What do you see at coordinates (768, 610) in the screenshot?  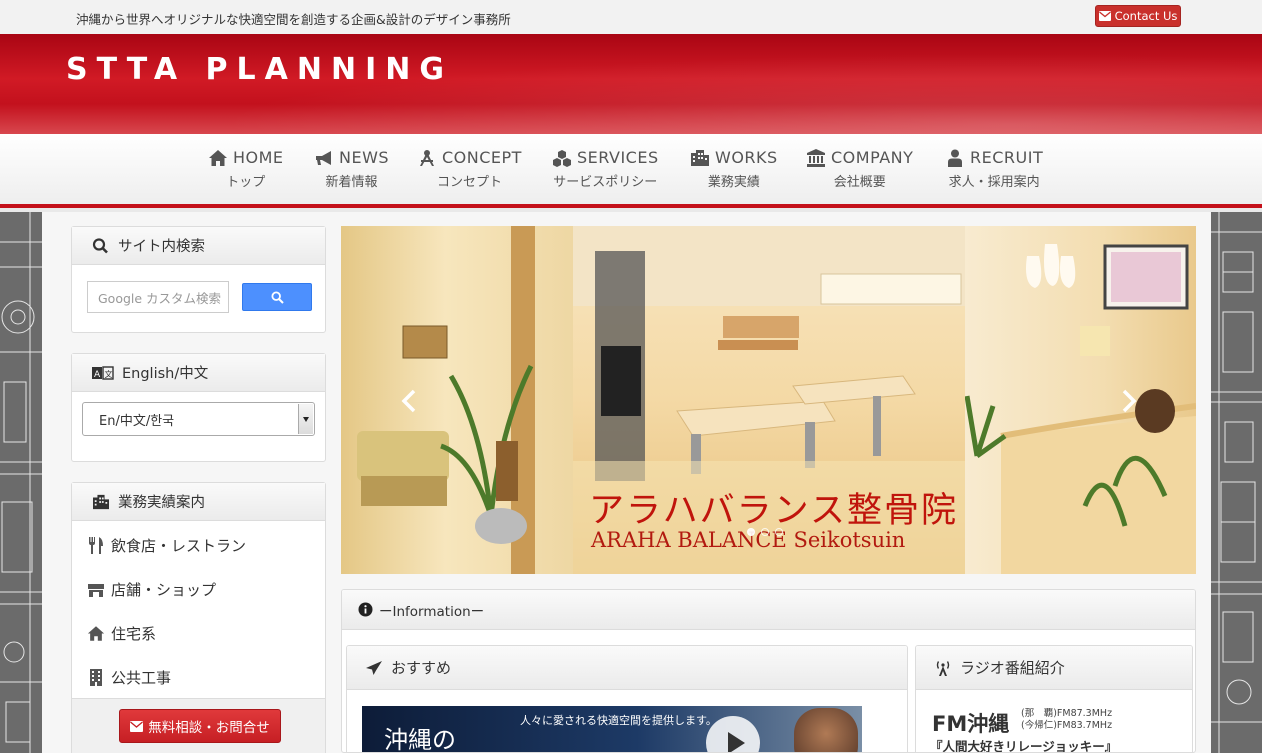 I see `panel-header: ーInformationー` at bounding box center [768, 610].